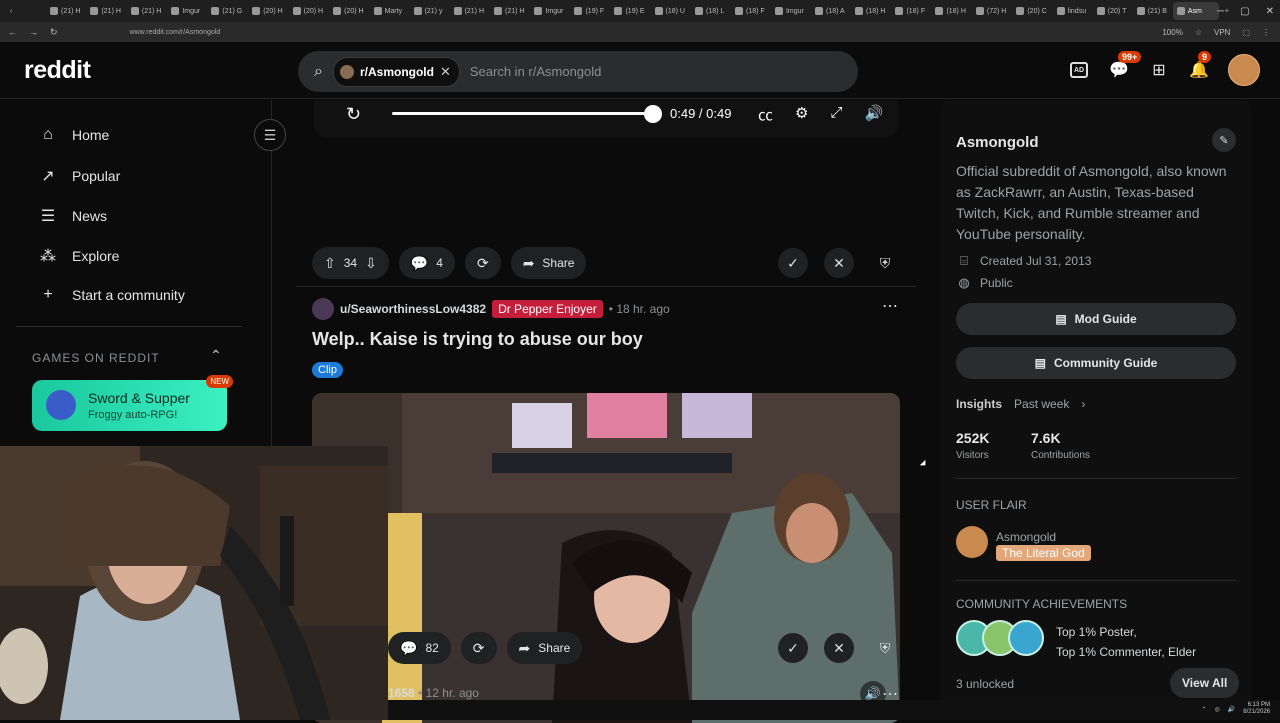  Describe the element at coordinates (226, 11) in the screenshot. I see `browser-tab: (21) G` at that location.